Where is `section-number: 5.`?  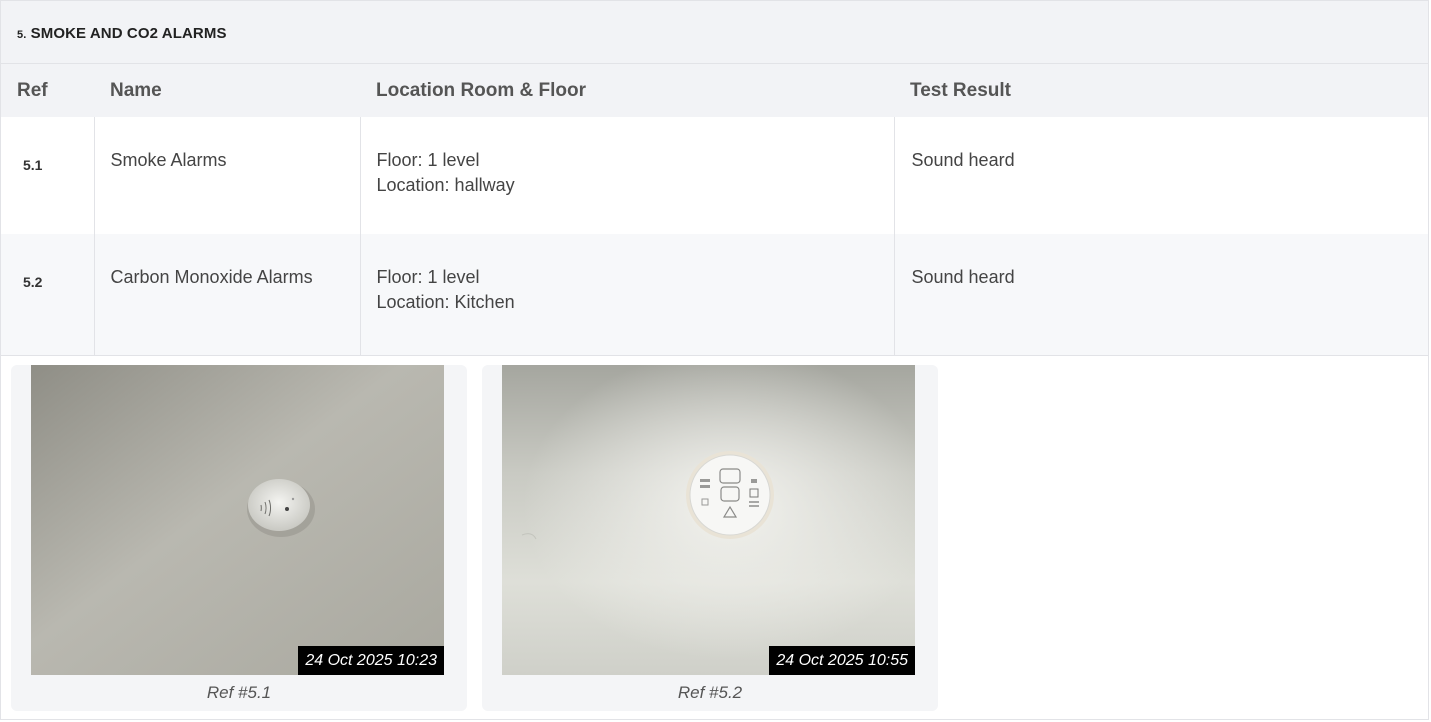 section-number: 5. is located at coordinates (22, 35).